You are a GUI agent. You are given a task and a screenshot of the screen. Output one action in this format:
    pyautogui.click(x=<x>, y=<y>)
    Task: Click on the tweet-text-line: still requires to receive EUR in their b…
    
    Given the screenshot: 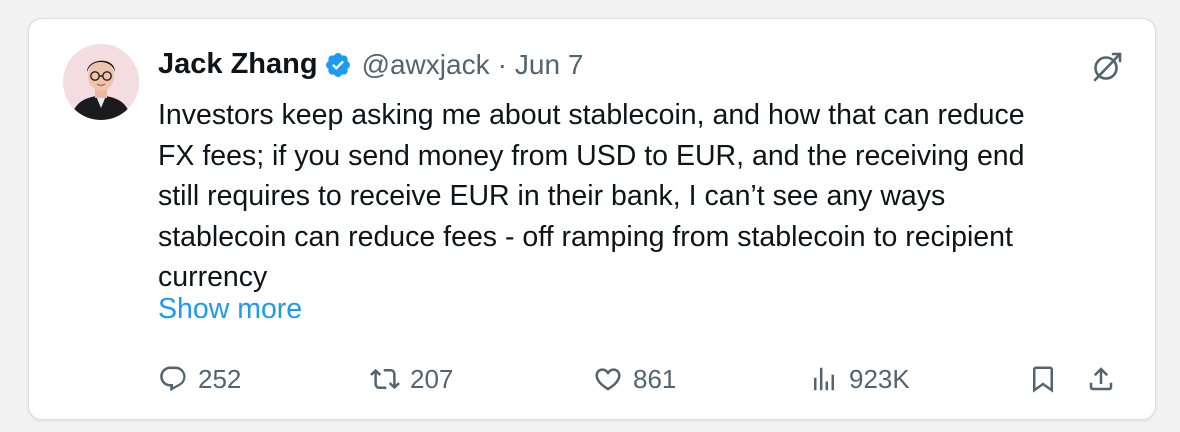 What is the action you would take?
    pyautogui.click(x=552, y=196)
    